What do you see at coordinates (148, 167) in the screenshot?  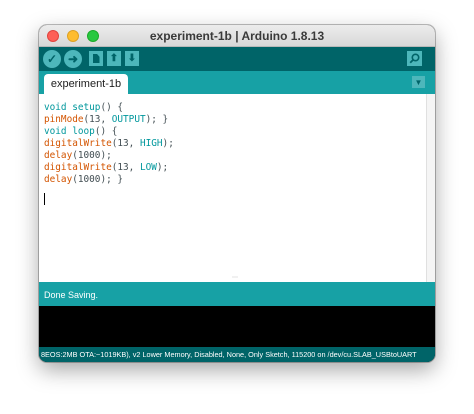 I see `code-token: LOW` at bounding box center [148, 167].